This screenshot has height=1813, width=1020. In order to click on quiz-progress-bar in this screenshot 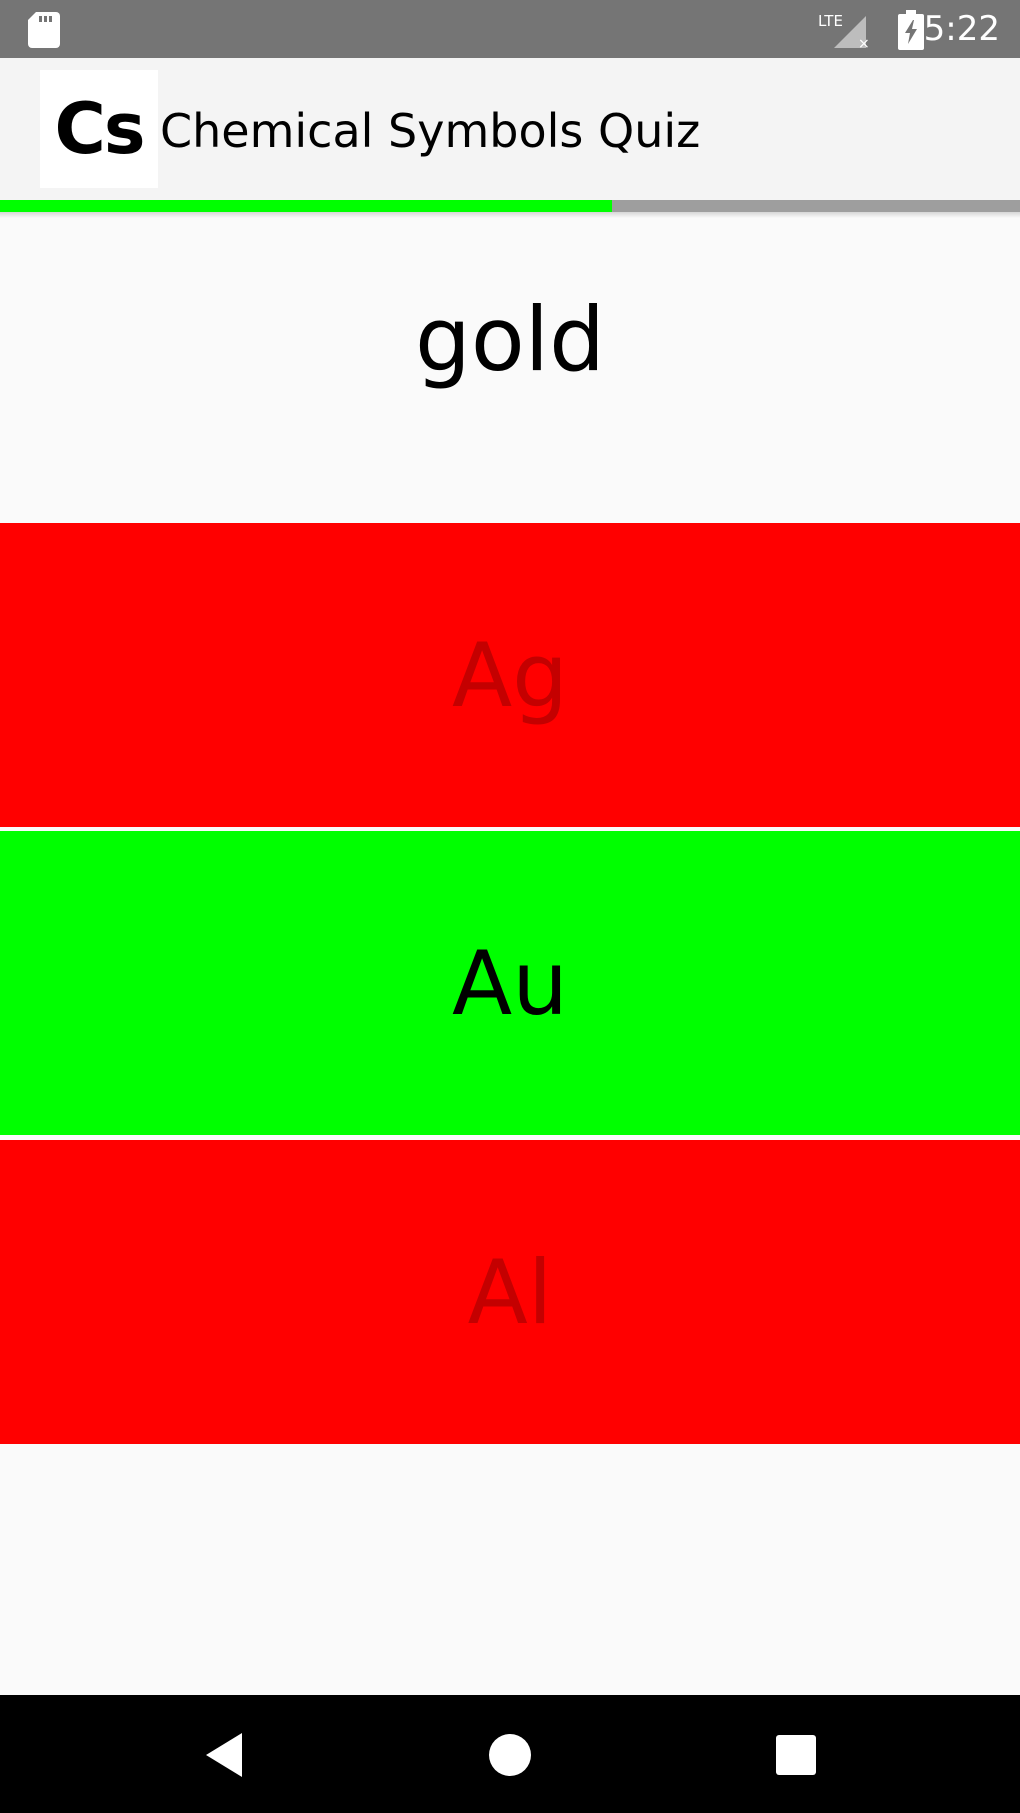, I will do `click(510, 206)`.